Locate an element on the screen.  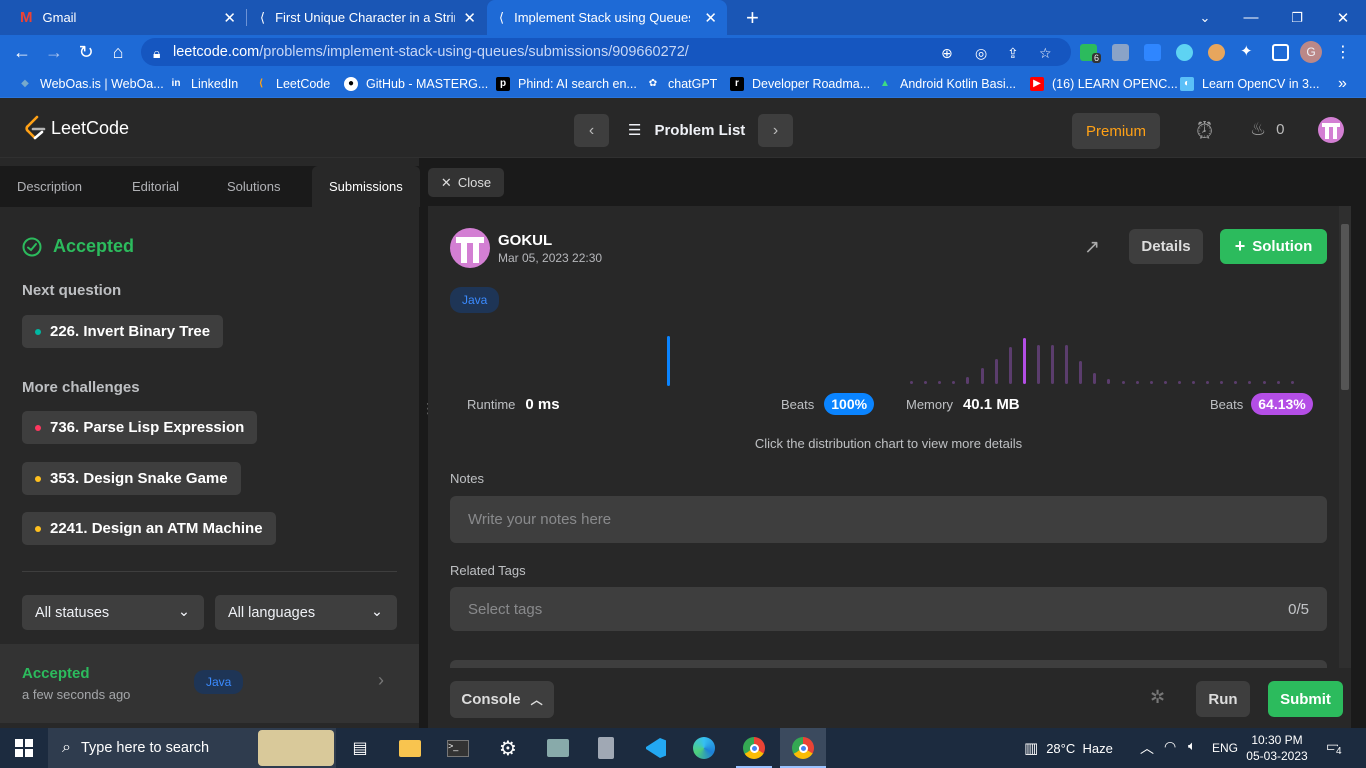
tab-implement-stack: ⟨ Implement Stack using Queues - ✕ is located at coordinates (607, 17).